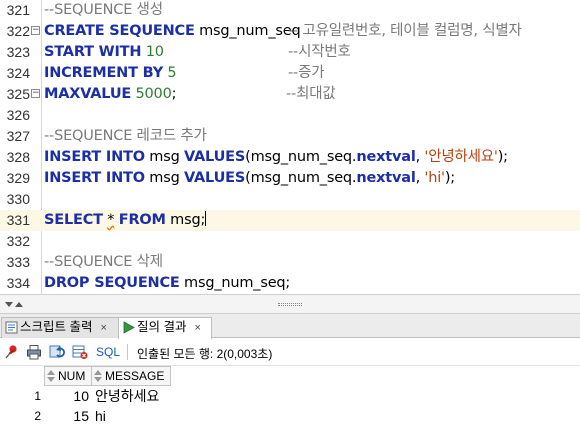 The width and height of the screenshot is (580, 440). Describe the element at coordinates (405, 31) in the screenshot. I see `code-comment: -- 고유일련번호, 테이블 컬럼명, 식별자` at that location.